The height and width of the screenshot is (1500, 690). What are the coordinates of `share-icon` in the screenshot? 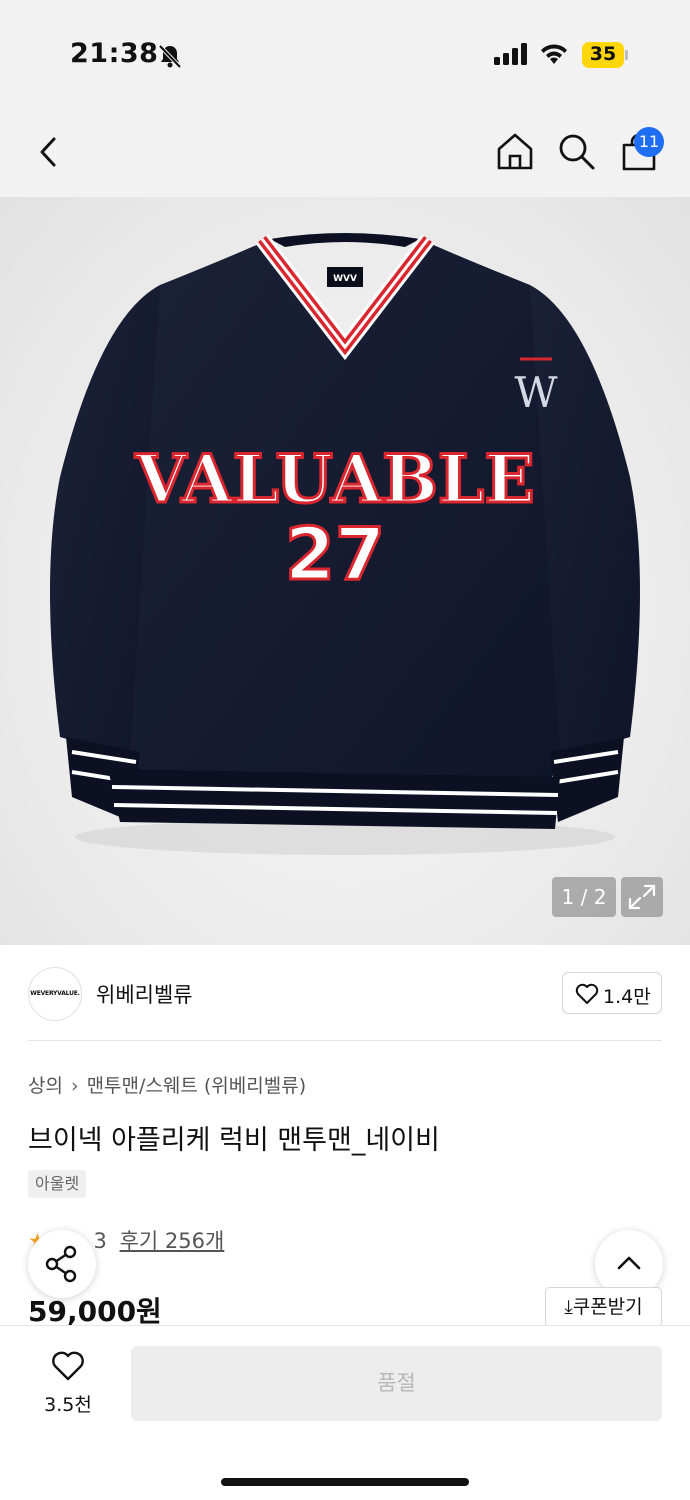 It's located at (61, 1264).